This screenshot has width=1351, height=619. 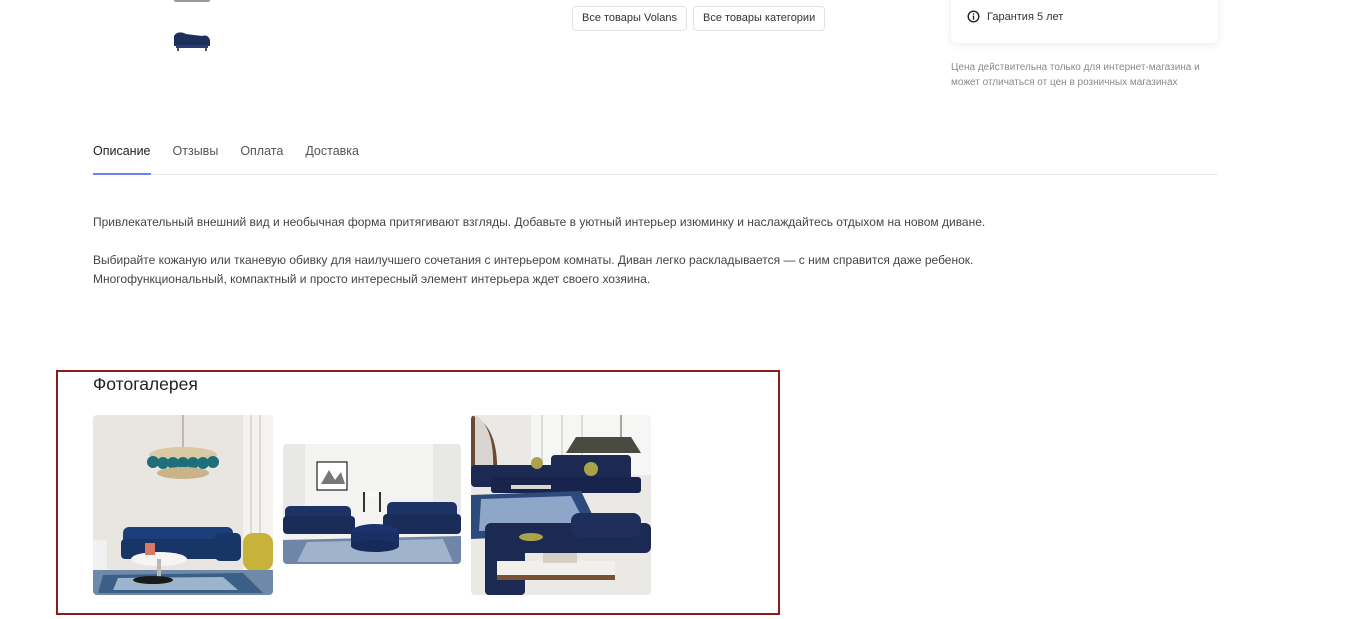 What do you see at coordinates (973, 16) in the screenshot?
I see `info-icon` at bounding box center [973, 16].